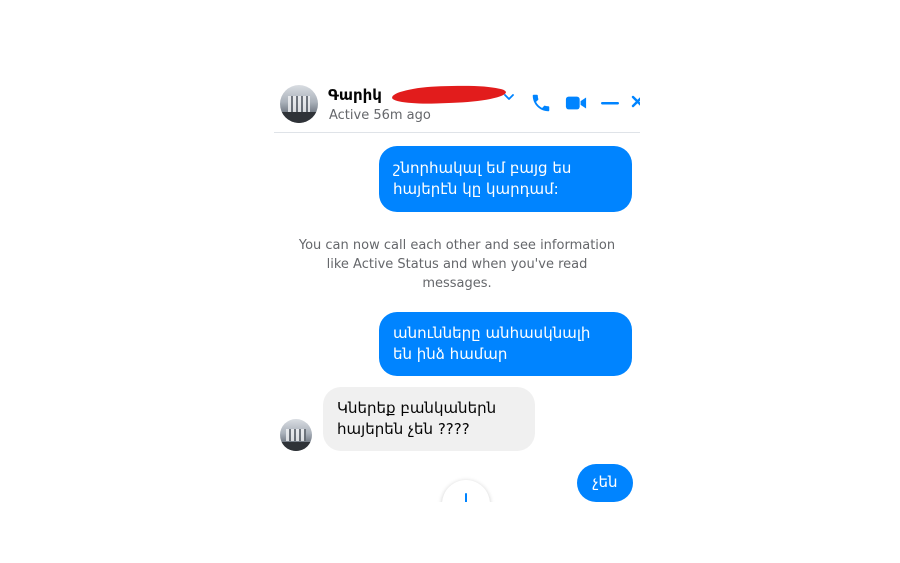 The height and width of the screenshot is (563, 900). Describe the element at coordinates (449, 94) in the screenshot. I see `redaction-mark` at that location.